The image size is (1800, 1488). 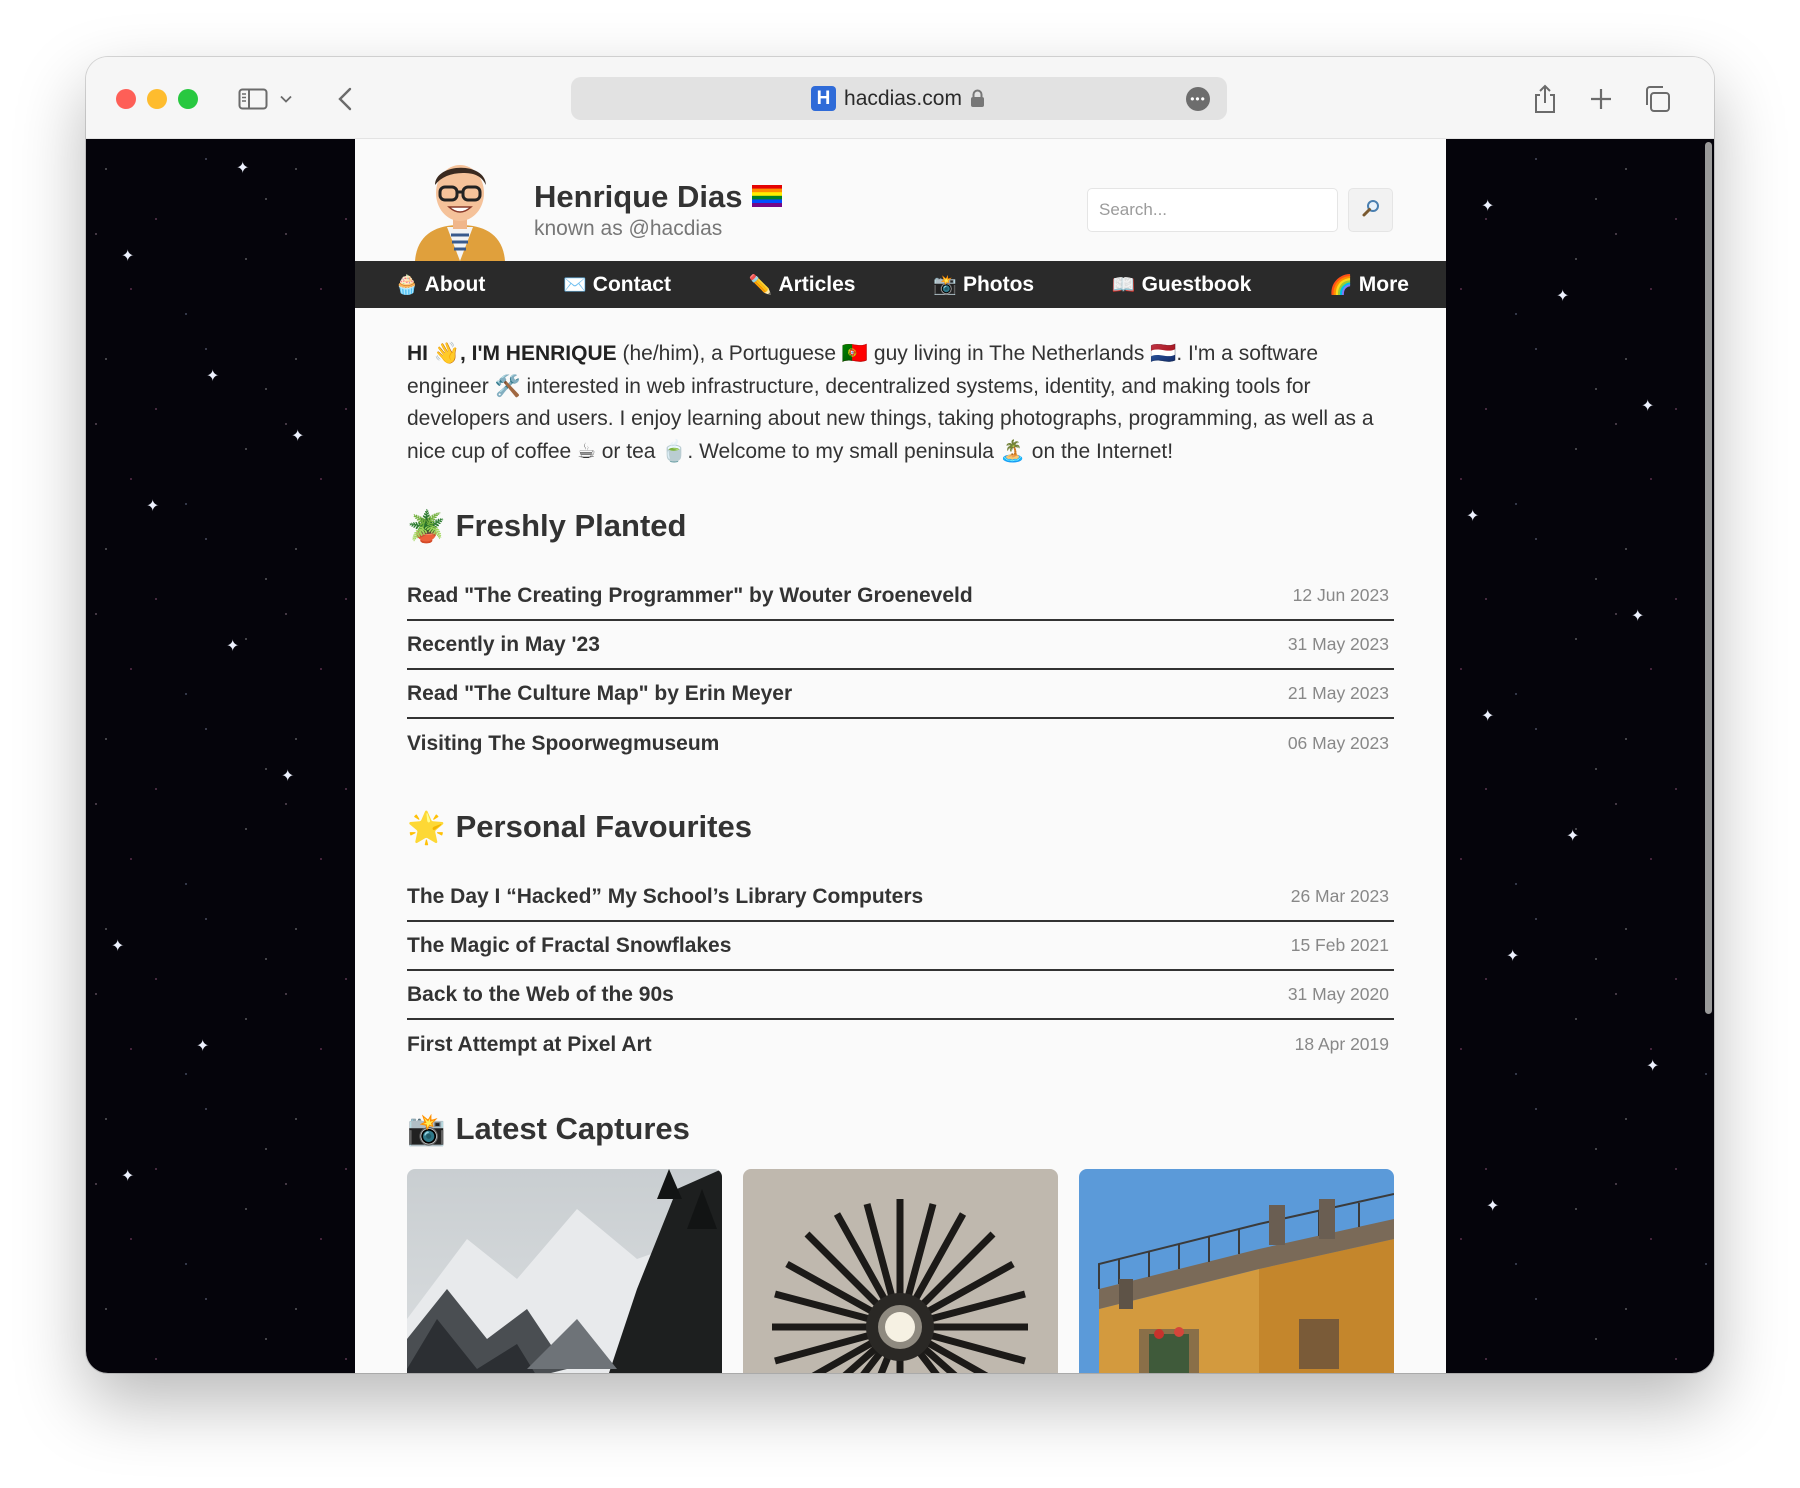 What do you see at coordinates (1340, 595) in the screenshot?
I see `post-date: 12 Jun 2023` at bounding box center [1340, 595].